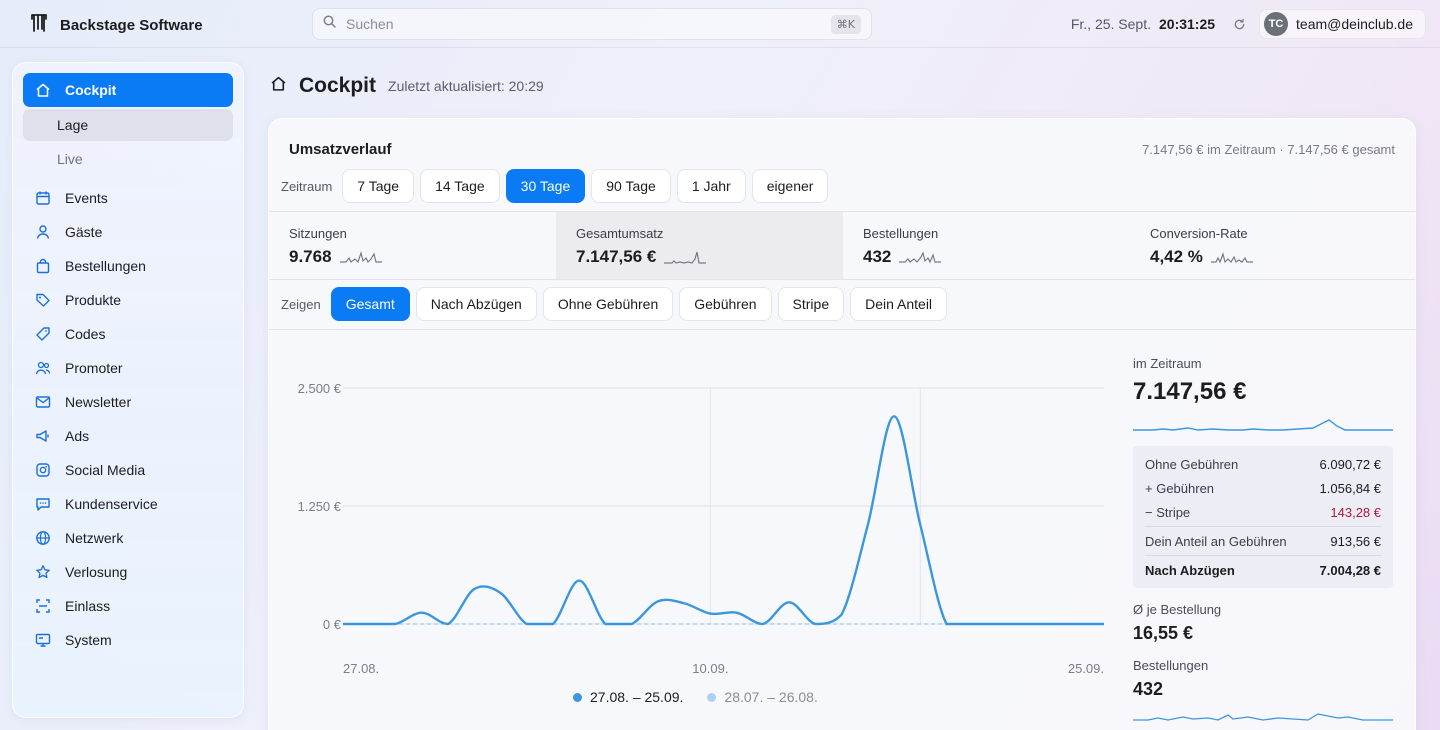  What do you see at coordinates (1216, 541) in the screenshot?
I see `breakdown-label: Dein Anteil an Gebühren` at bounding box center [1216, 541].